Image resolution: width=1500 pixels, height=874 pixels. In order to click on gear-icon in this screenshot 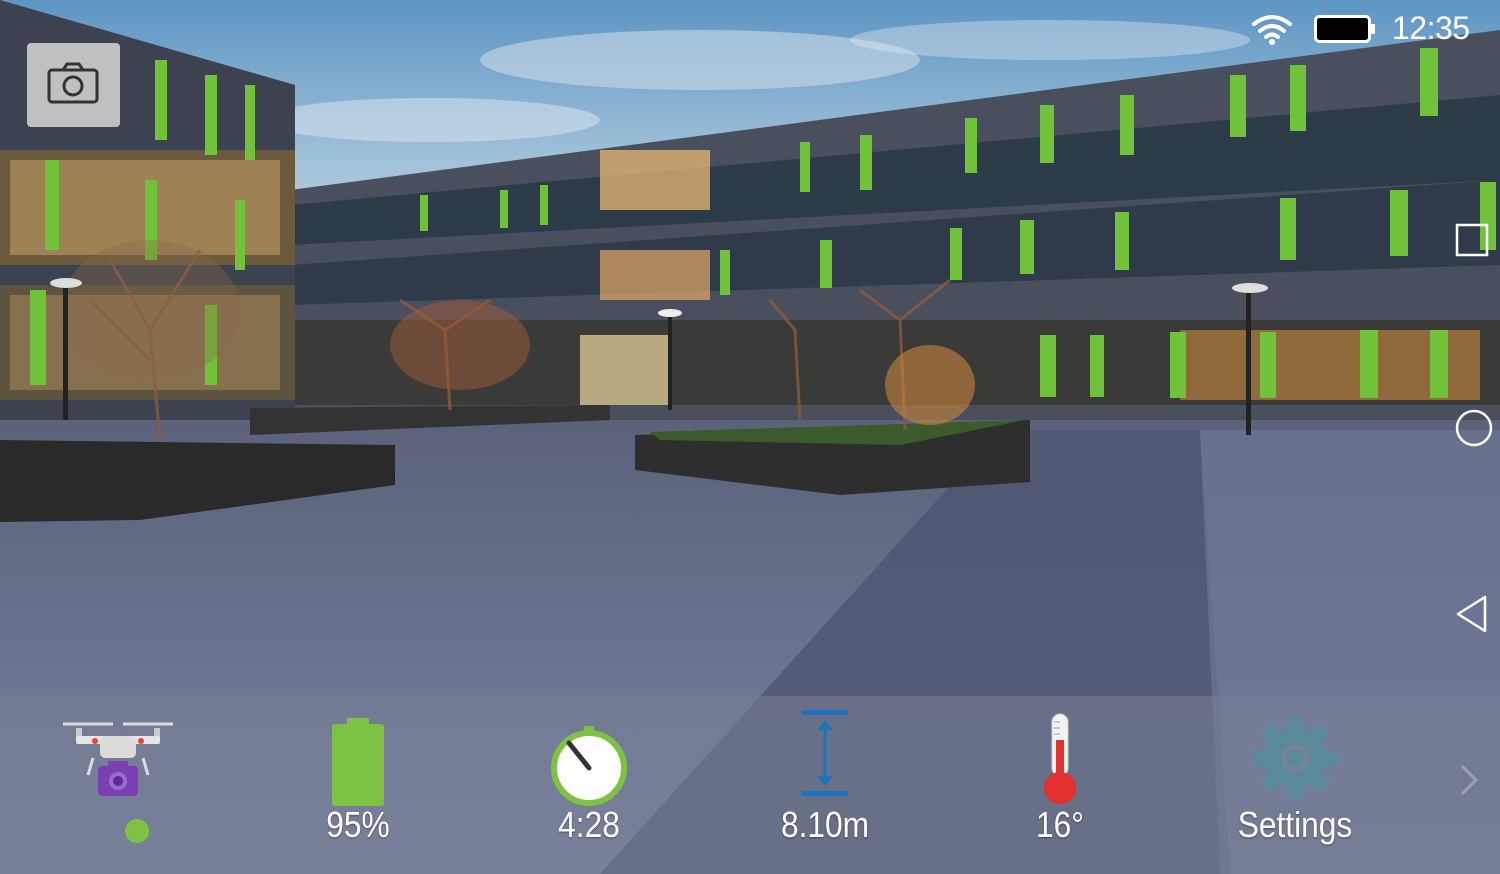, I will do `click(1295, 758)`.